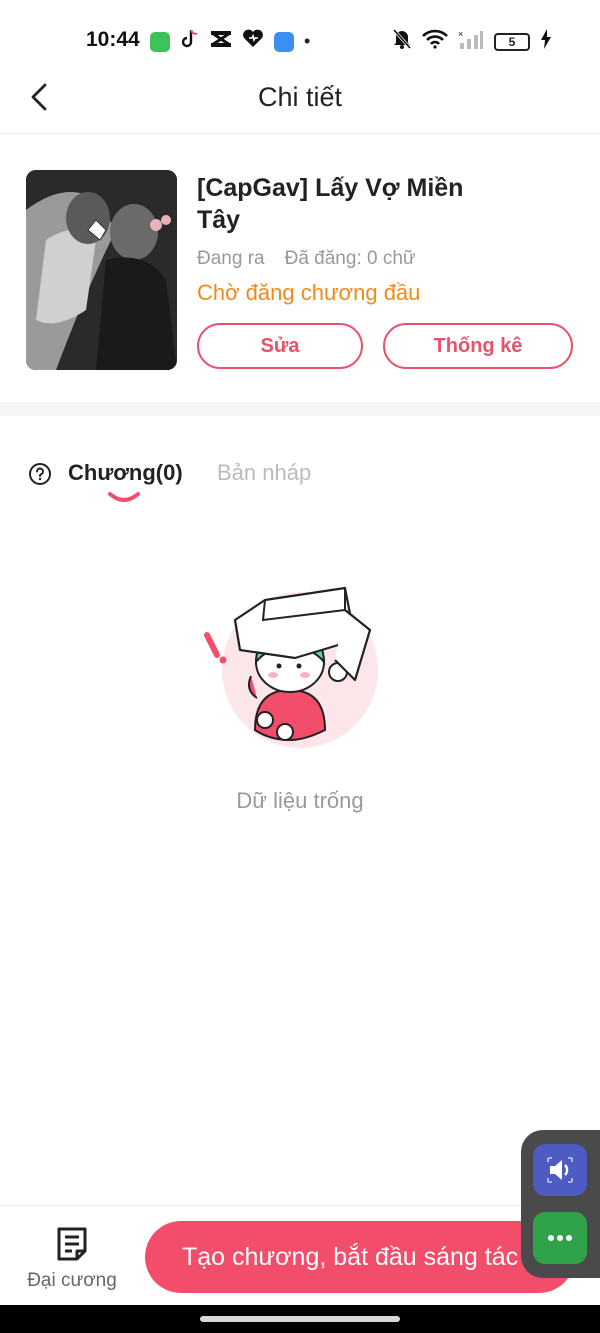  What do you see at coordinates (124, 497) in the screenshot?
I see `active-tab-indicator` at bounding box center [124, 497].